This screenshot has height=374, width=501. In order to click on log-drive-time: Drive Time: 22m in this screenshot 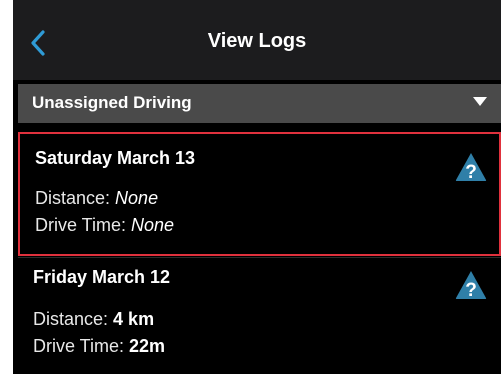, I will do `click(99, 346)`.